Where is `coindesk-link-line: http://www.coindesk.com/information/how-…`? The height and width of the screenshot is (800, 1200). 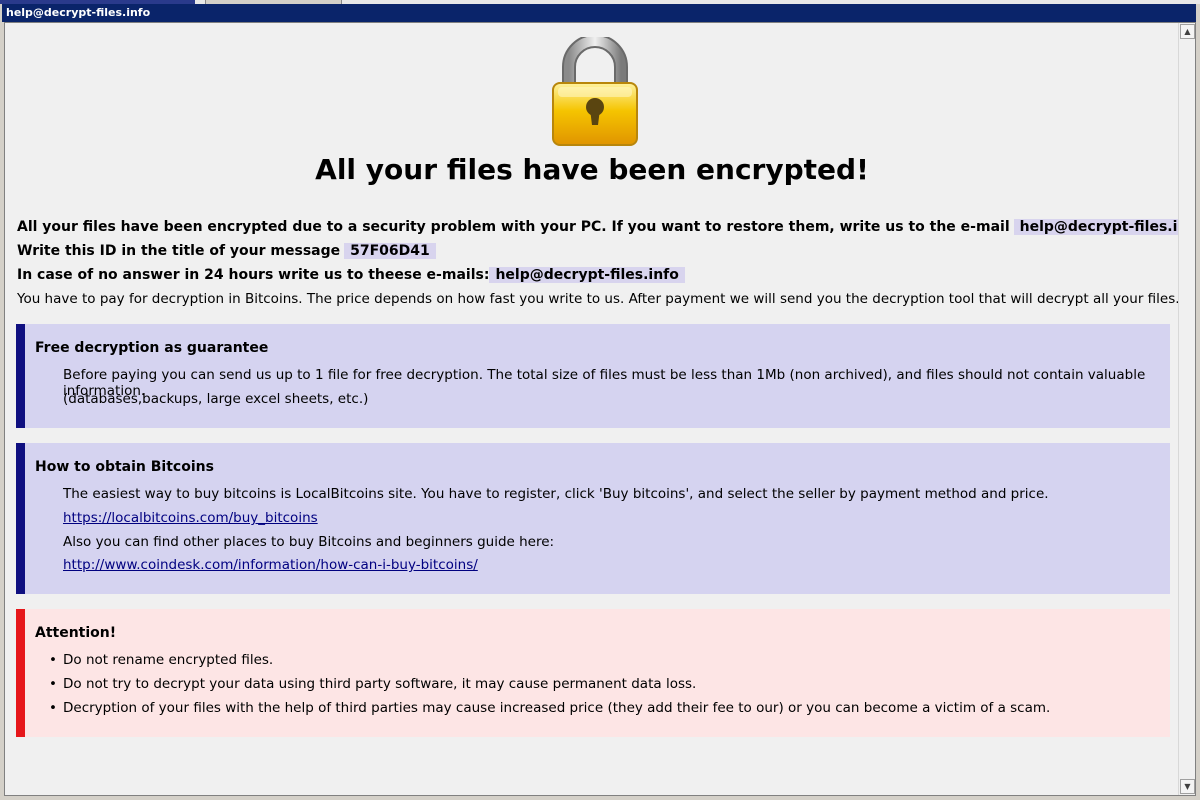 coindesk-link-line: http://www.coindesk.com/information/how-… is located at coordinates (270, 565).